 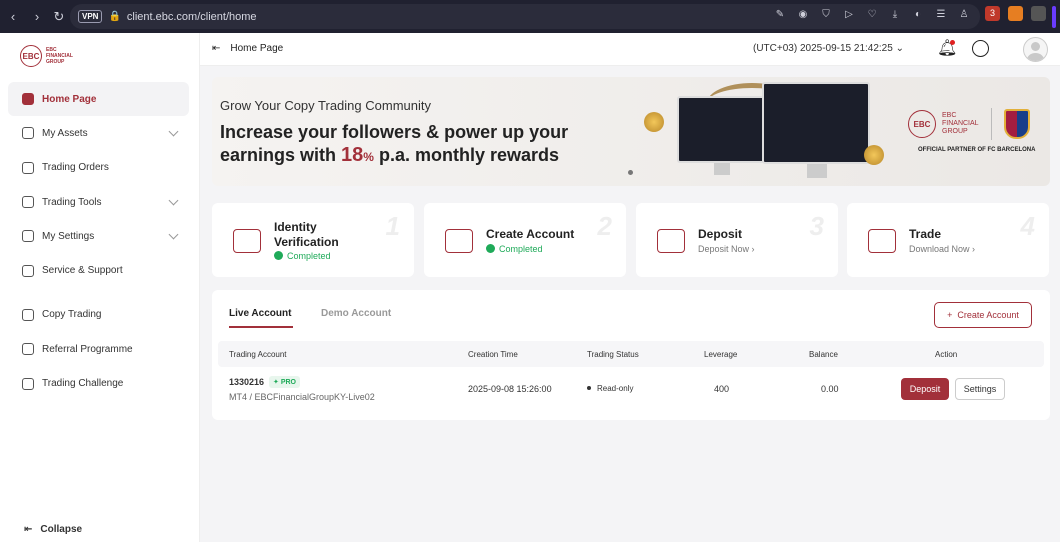 What do you see at coordinates (466, 155) in the screenshot?
I see `banner-line-2-post: p.a. monthly rewards` at bounding box center [466, 155].